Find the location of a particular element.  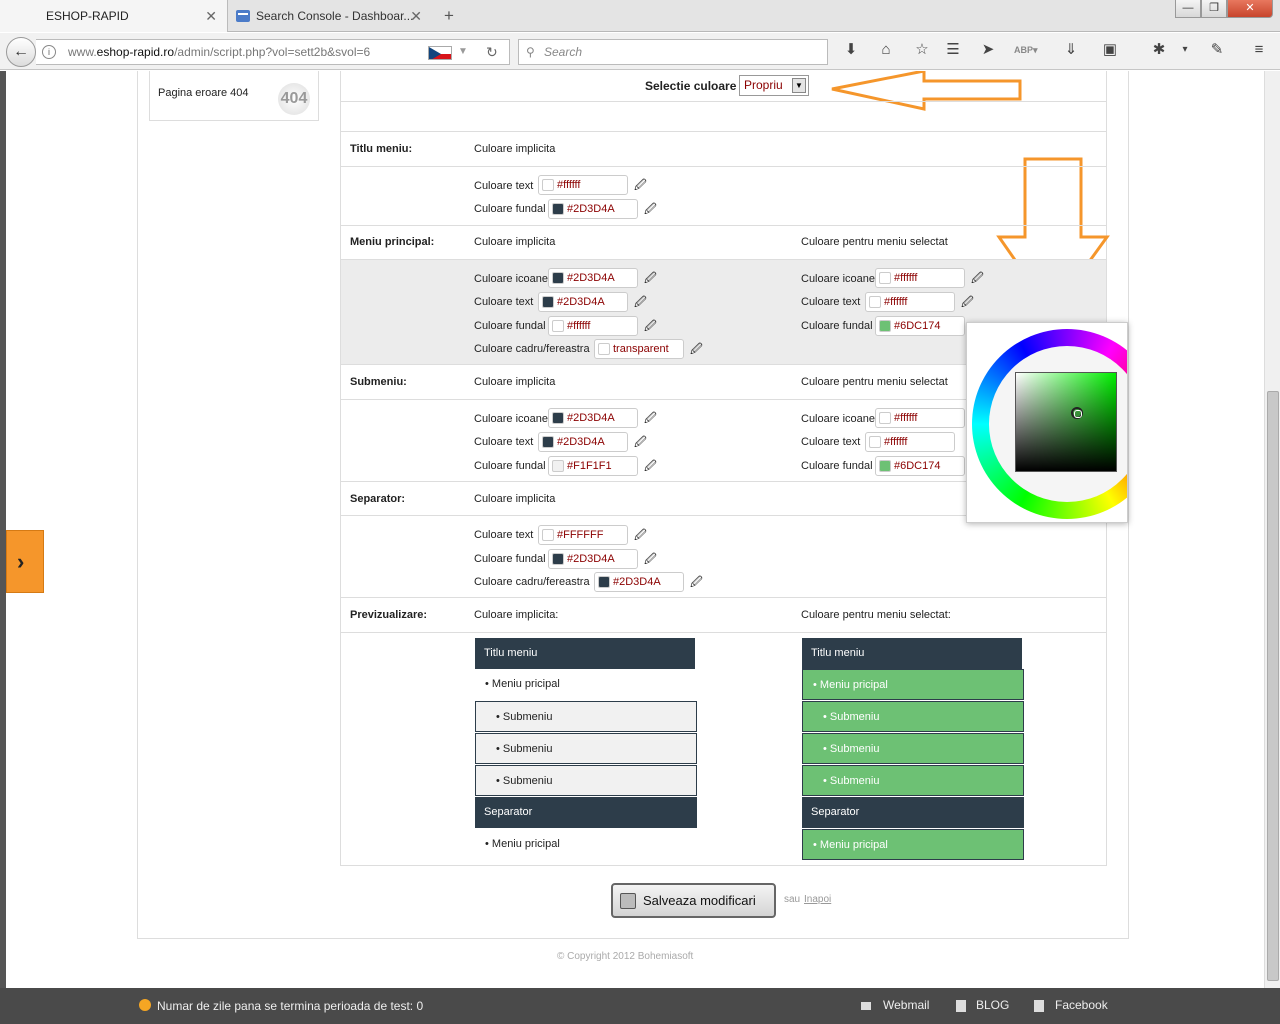

bookmark-star-icon: ☆ is located at coordinates (922, 50).